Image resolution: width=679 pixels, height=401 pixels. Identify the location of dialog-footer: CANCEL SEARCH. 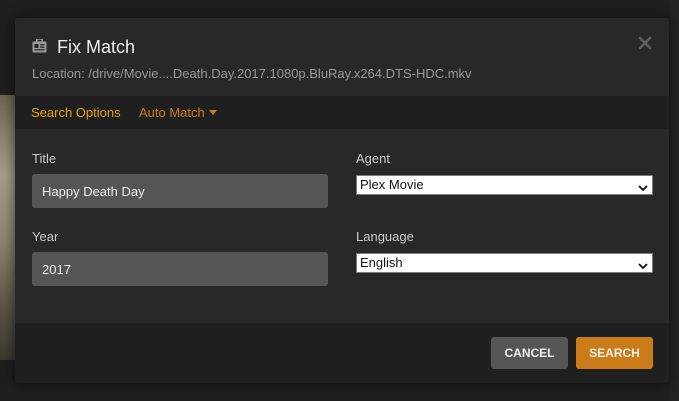
(342, 353).